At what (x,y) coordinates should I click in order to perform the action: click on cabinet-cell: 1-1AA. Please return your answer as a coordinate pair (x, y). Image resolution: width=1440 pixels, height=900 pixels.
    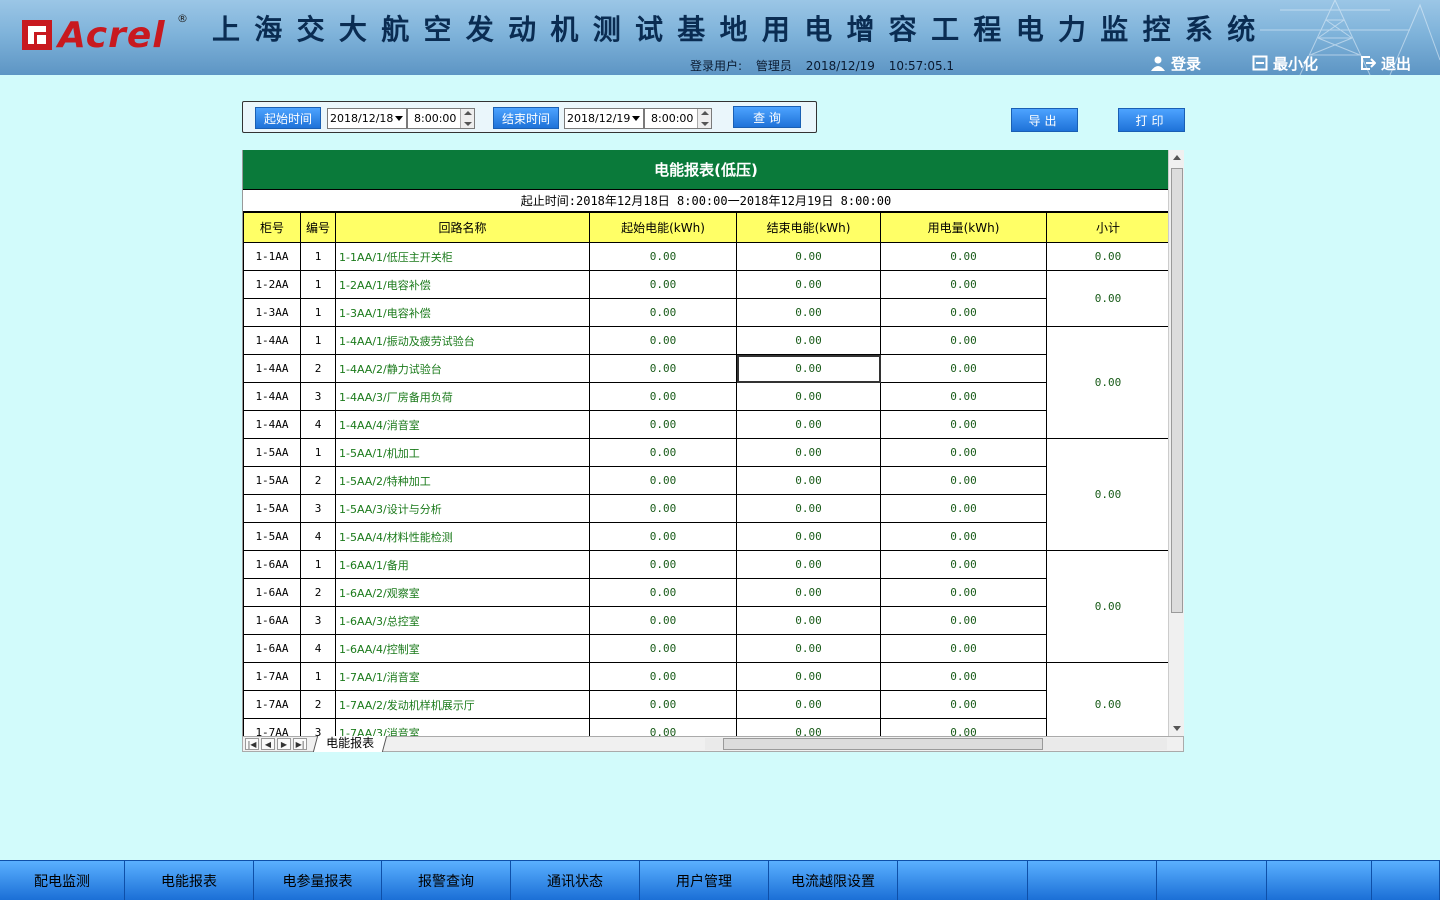
    Looking at the image, I should click on (272, 256).